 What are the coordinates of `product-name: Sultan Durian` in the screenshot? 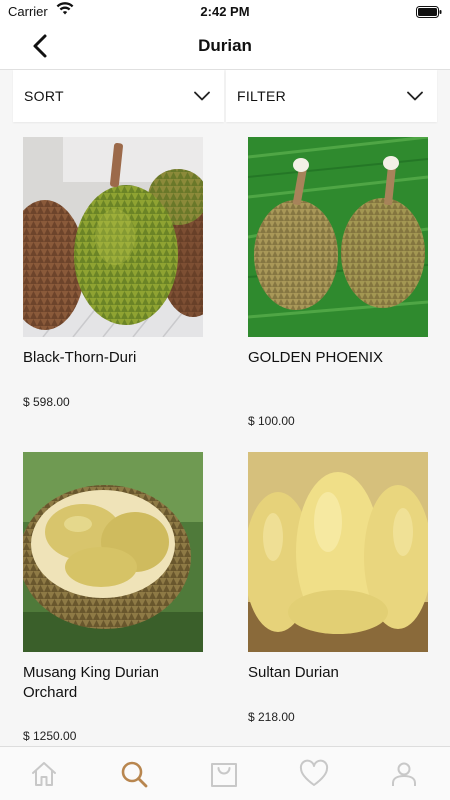 It's located at (338, 673).